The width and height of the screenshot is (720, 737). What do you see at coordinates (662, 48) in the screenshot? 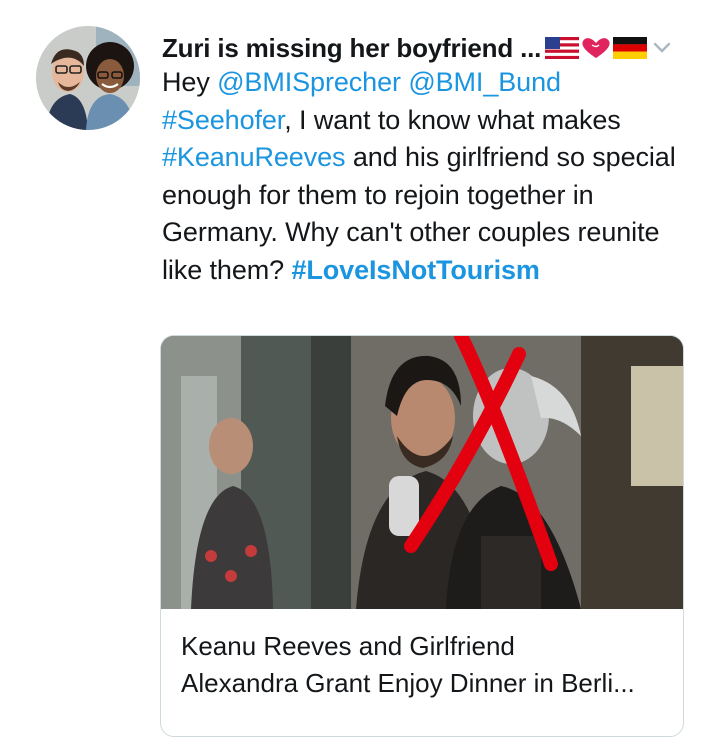
I see `chevron-down-icon` at bounding box center [662, 48].